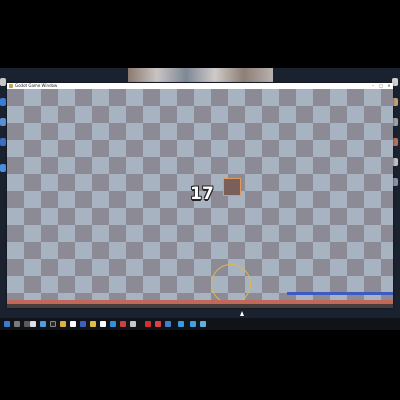 Image resolution: width=400 pixels, height=400 pixels. What do you see at coordinates (11, 86) in the screenshot?
I see `godot-app-icon` at bounding box center [11, 86].